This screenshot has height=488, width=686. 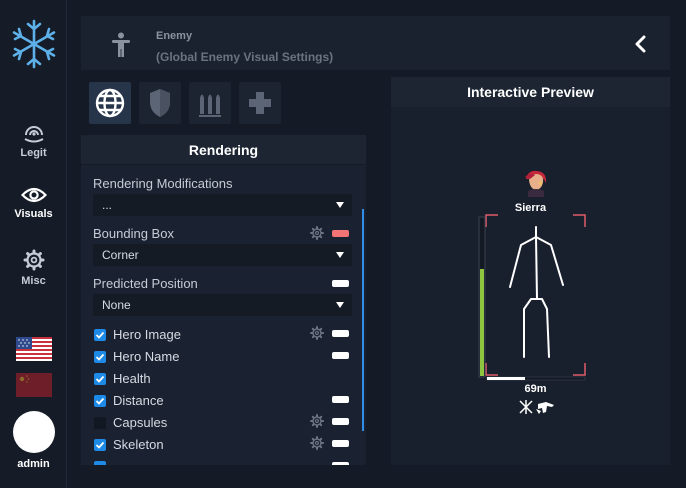 What do you see at coordinates (222, 305) in the screenshot?
I see `predicted-position-select: None` at bounding box center [222, 305].